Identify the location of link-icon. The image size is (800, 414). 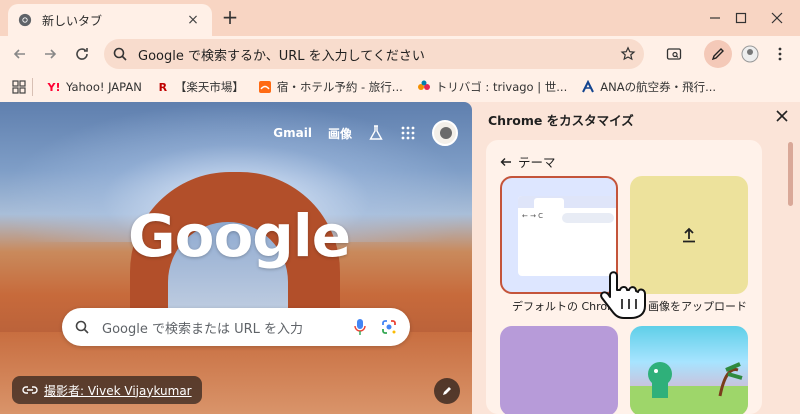
(30, 390).